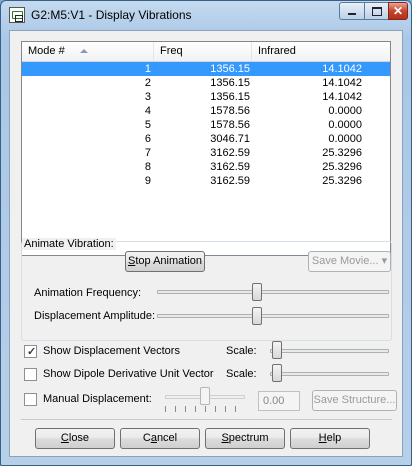  Describe the element at coordinates (206, 153) in the screenshot. I see `table-row: 7 3162.59 25.3296` at that location.